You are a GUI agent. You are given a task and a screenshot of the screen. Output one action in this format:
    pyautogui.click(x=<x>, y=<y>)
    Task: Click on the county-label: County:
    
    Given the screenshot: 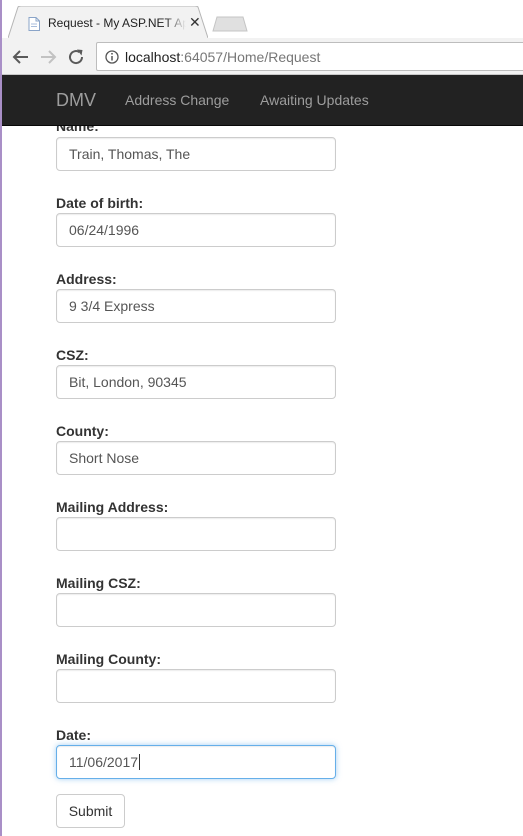 What is the action you would take?
    pyautogui.click(x=82, y=431)
    